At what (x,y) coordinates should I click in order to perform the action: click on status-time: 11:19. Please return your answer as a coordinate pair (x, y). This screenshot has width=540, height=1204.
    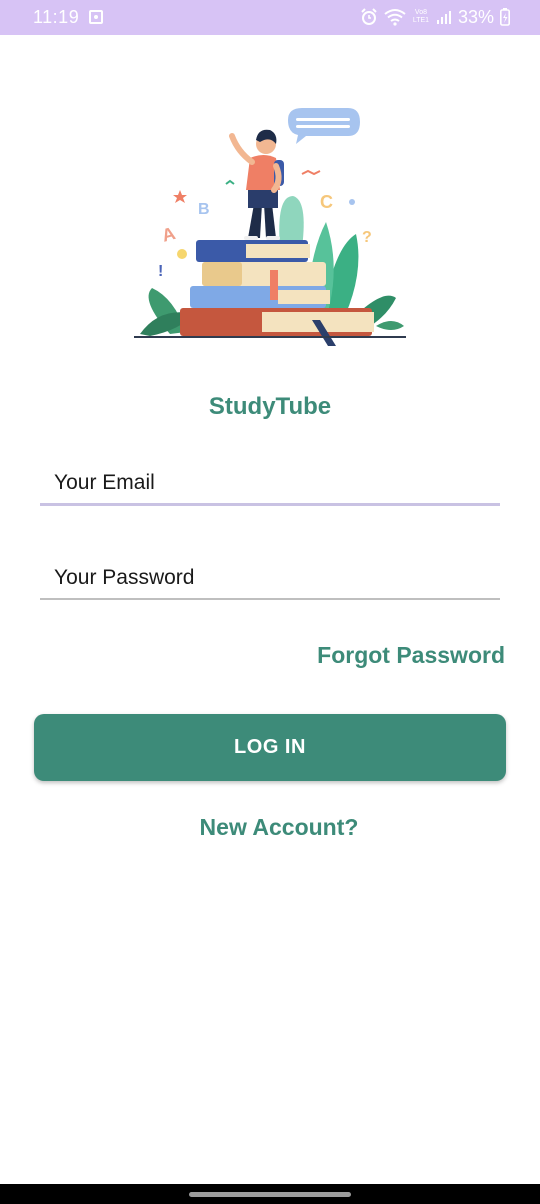
    Looking at the image, I should click on (56, 17).